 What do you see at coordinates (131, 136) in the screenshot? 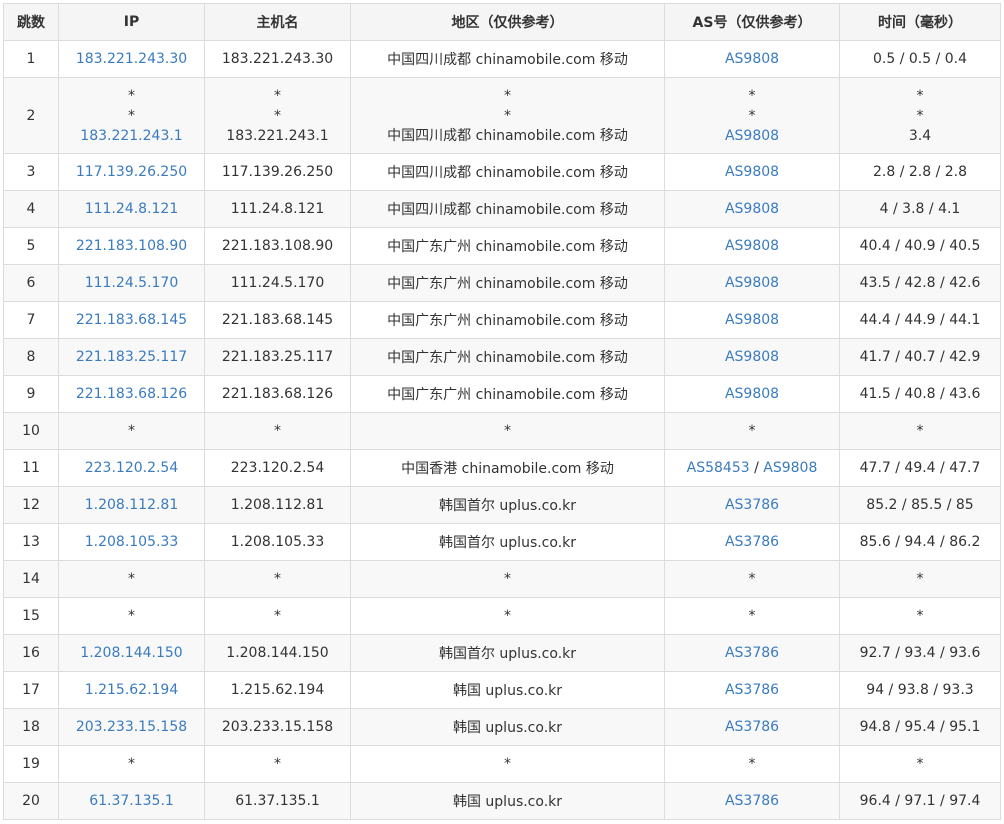
I see `ip-cell-line: 183.221.243.1` at bounding box center [131, 136].